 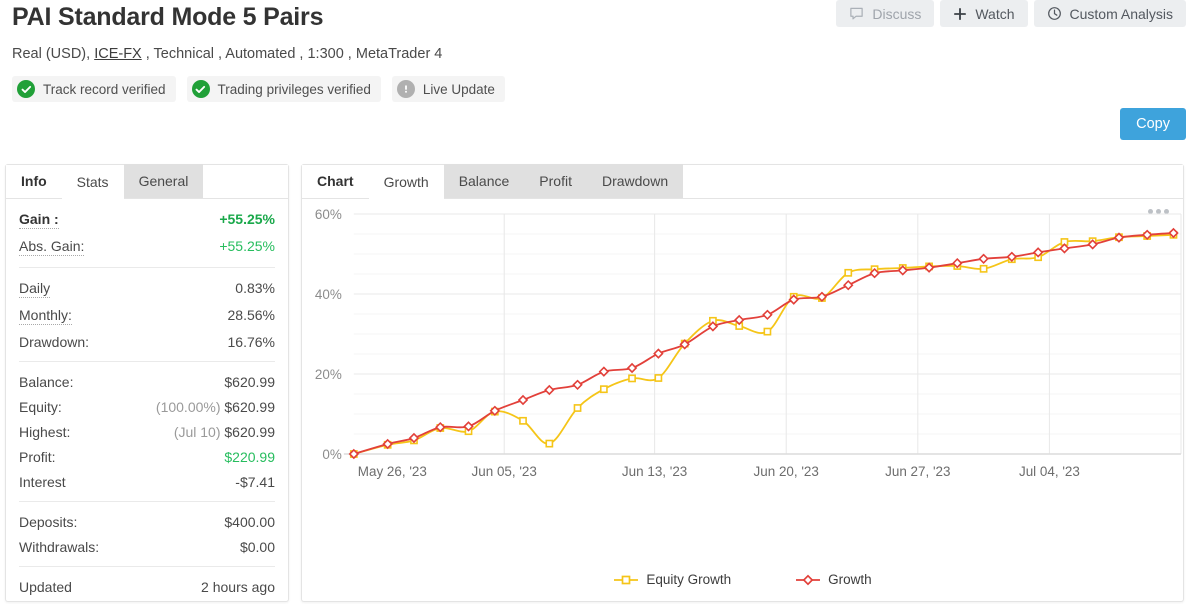 What do you see at coordinates (200, 89) in the screenshot?
I see `check-circle-icon` at bounding box center [200, 89].